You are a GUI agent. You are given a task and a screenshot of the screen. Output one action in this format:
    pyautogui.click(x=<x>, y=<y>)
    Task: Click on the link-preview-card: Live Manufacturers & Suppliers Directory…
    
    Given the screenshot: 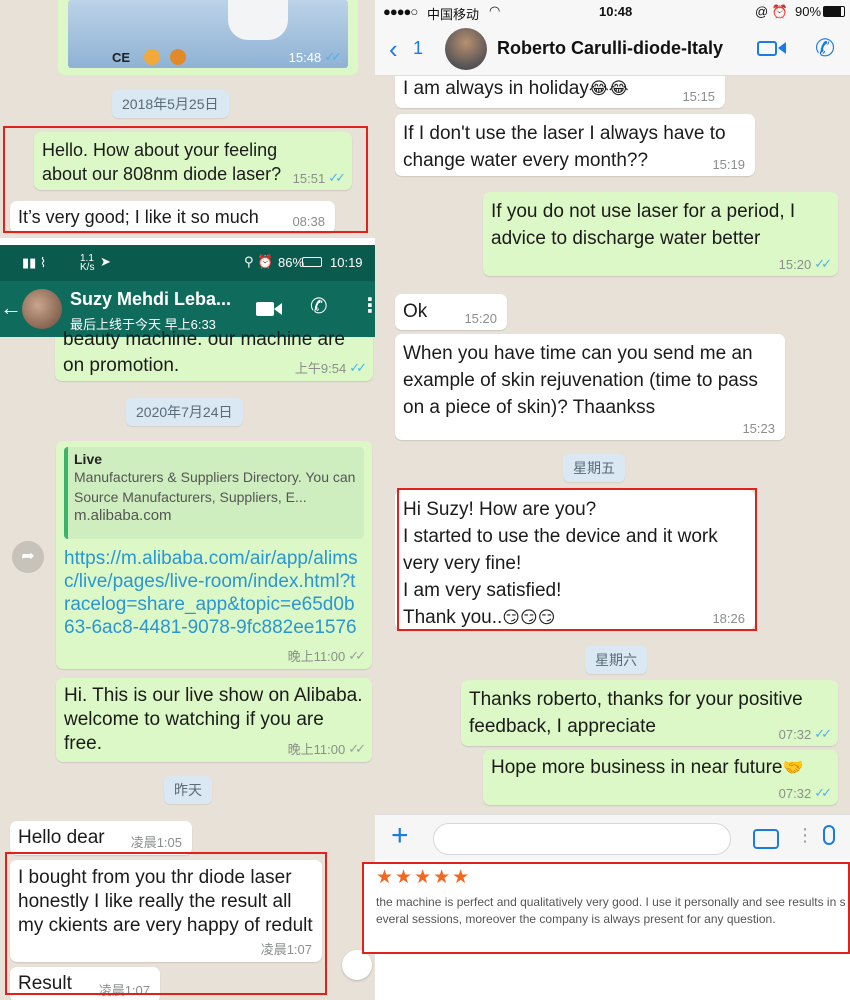 What is the action you would take?
    pyautogui.click(x=214, y=493)
    